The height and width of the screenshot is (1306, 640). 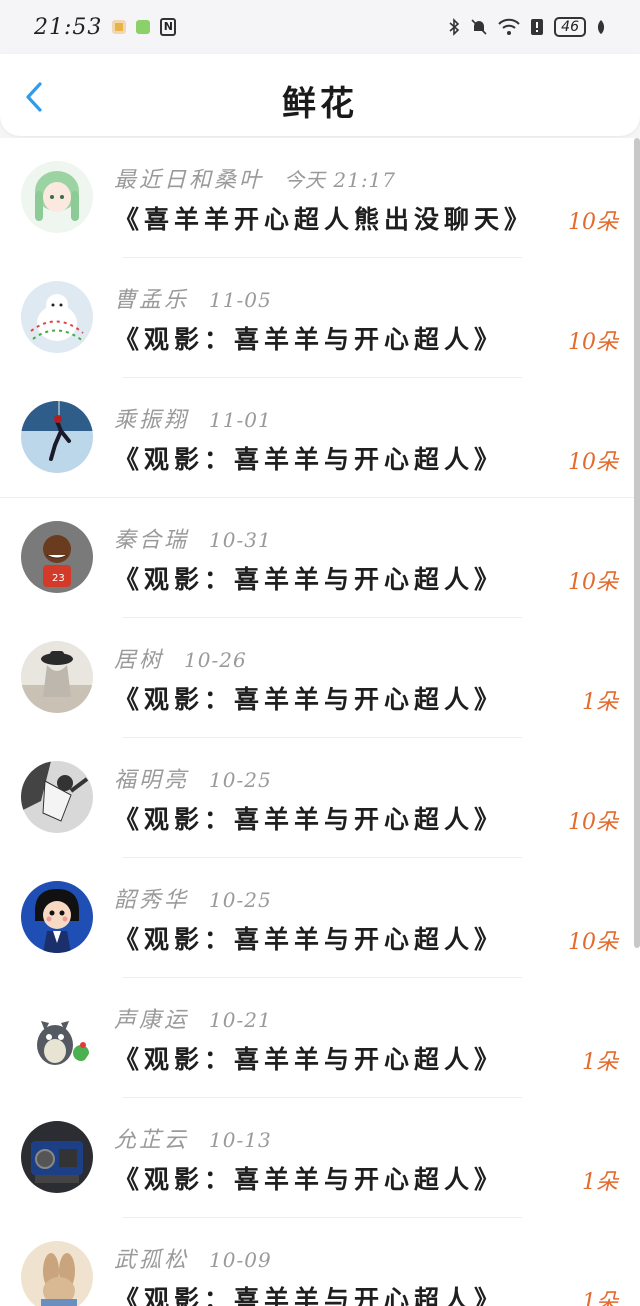 I want to click on status-time: 21:53, so click(x=68, y=27).